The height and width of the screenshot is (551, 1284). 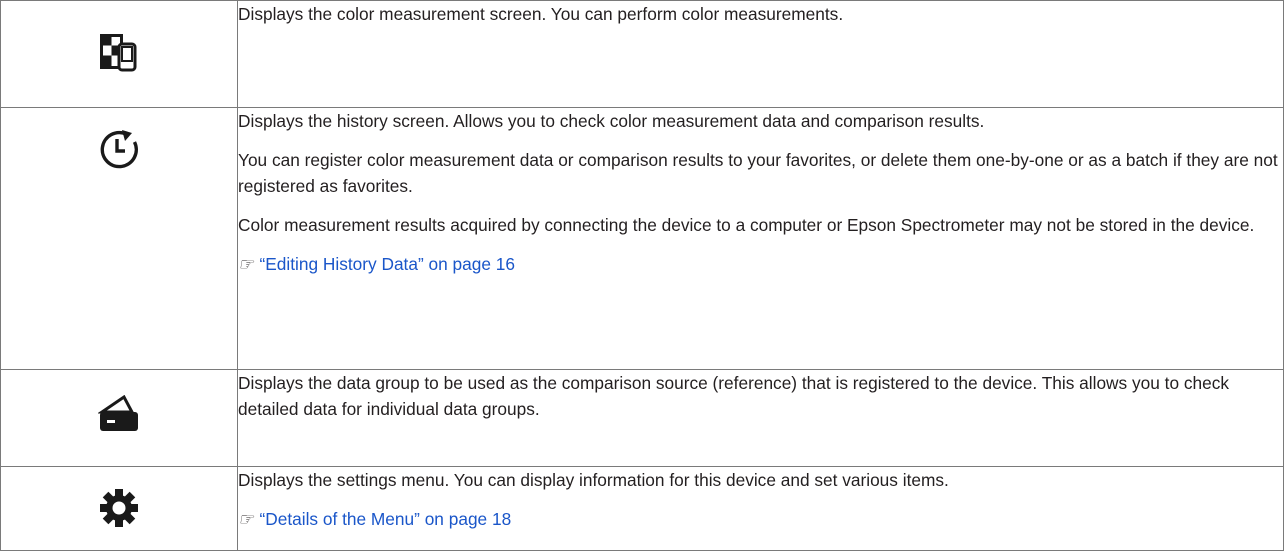 I want to click on editing-history-data-link: “Editing History Data” on page 16, so click(x=388, y=264).